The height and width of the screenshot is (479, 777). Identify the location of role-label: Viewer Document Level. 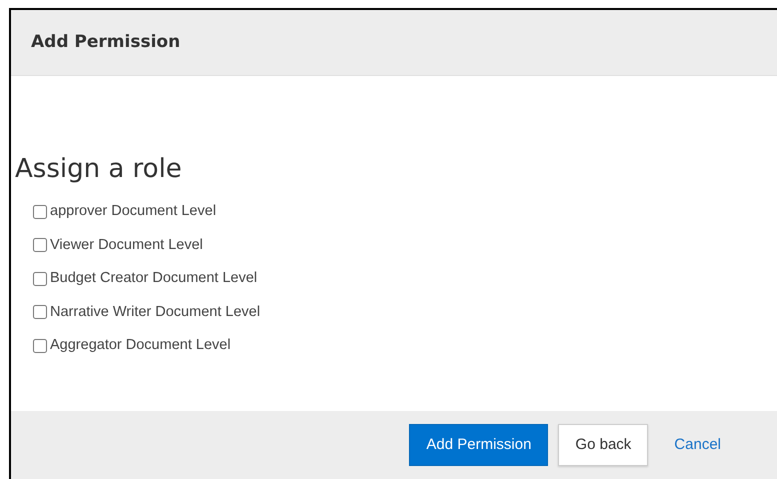
(126, 245).